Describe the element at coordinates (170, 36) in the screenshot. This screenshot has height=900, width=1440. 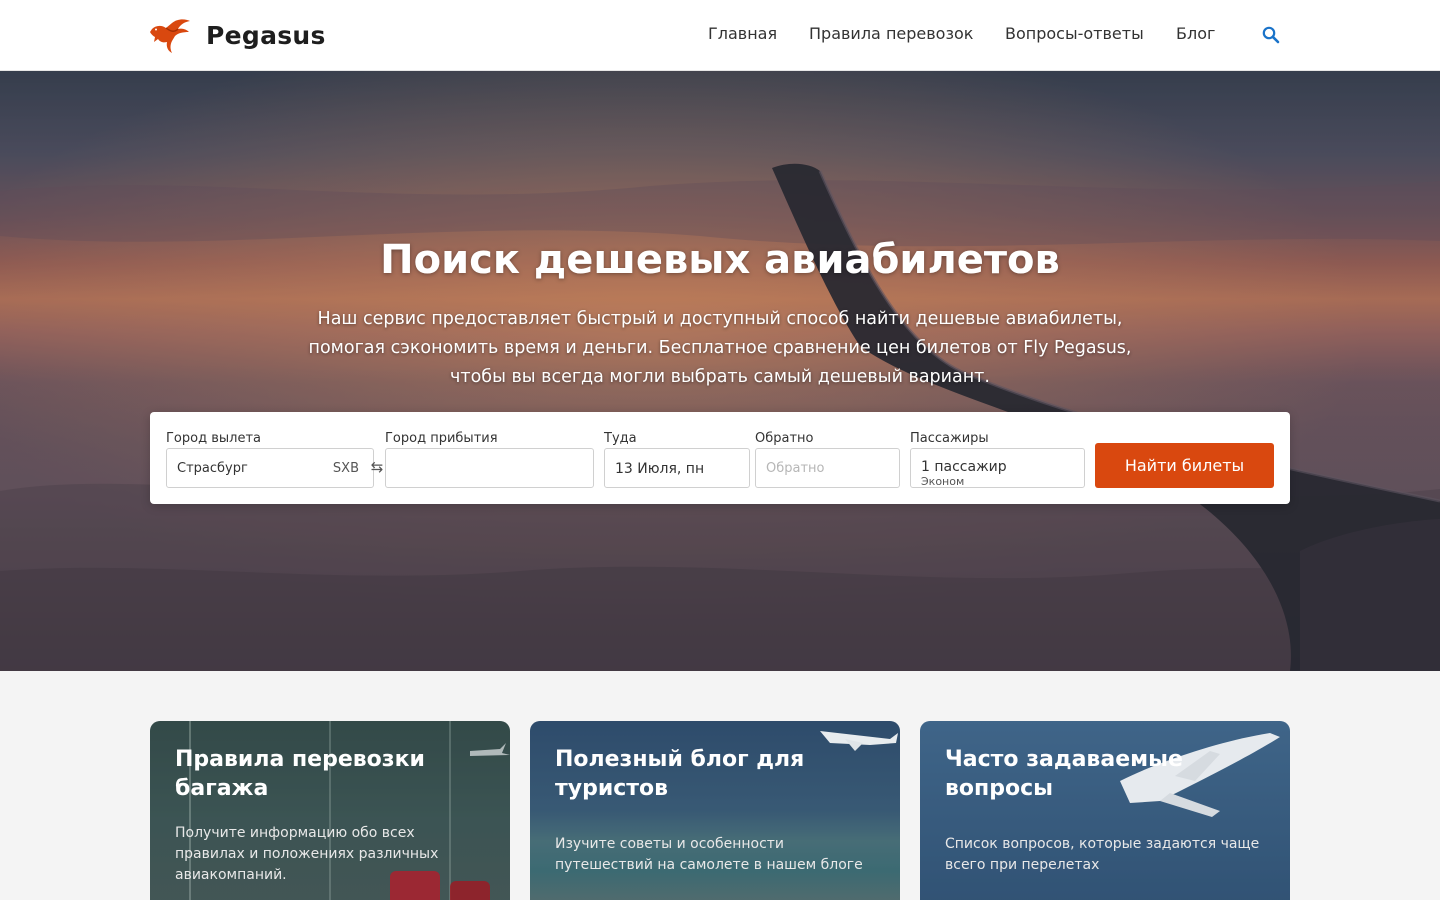
I see `pegasus-logo-icon` at that location.